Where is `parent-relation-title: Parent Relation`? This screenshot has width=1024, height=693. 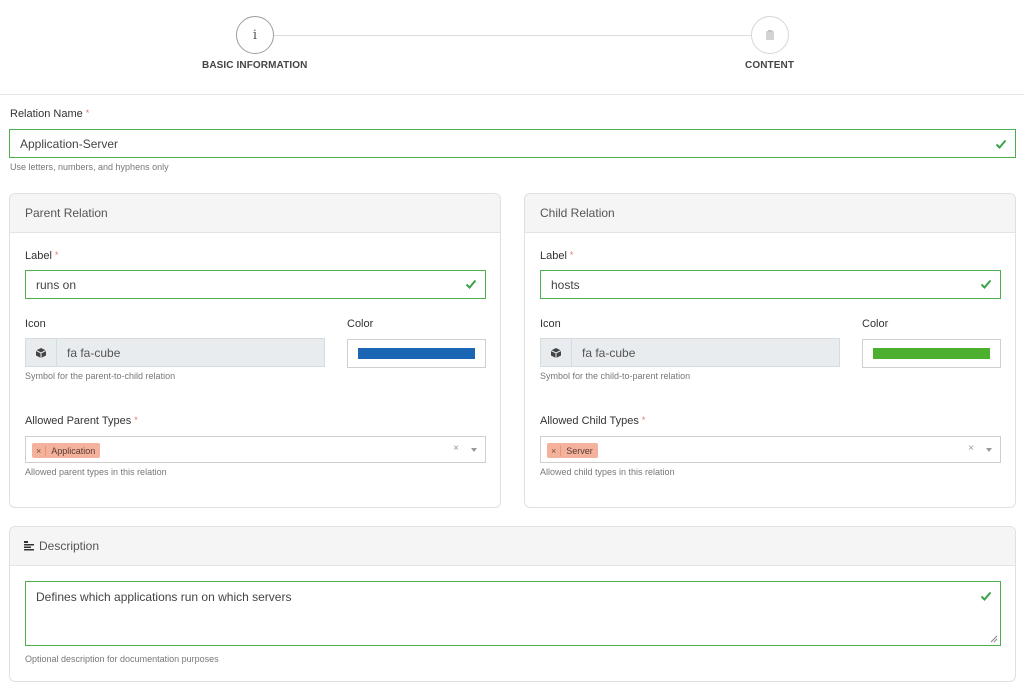
parent-relation-title: Parent Relation is located at coordinates (255, 213).